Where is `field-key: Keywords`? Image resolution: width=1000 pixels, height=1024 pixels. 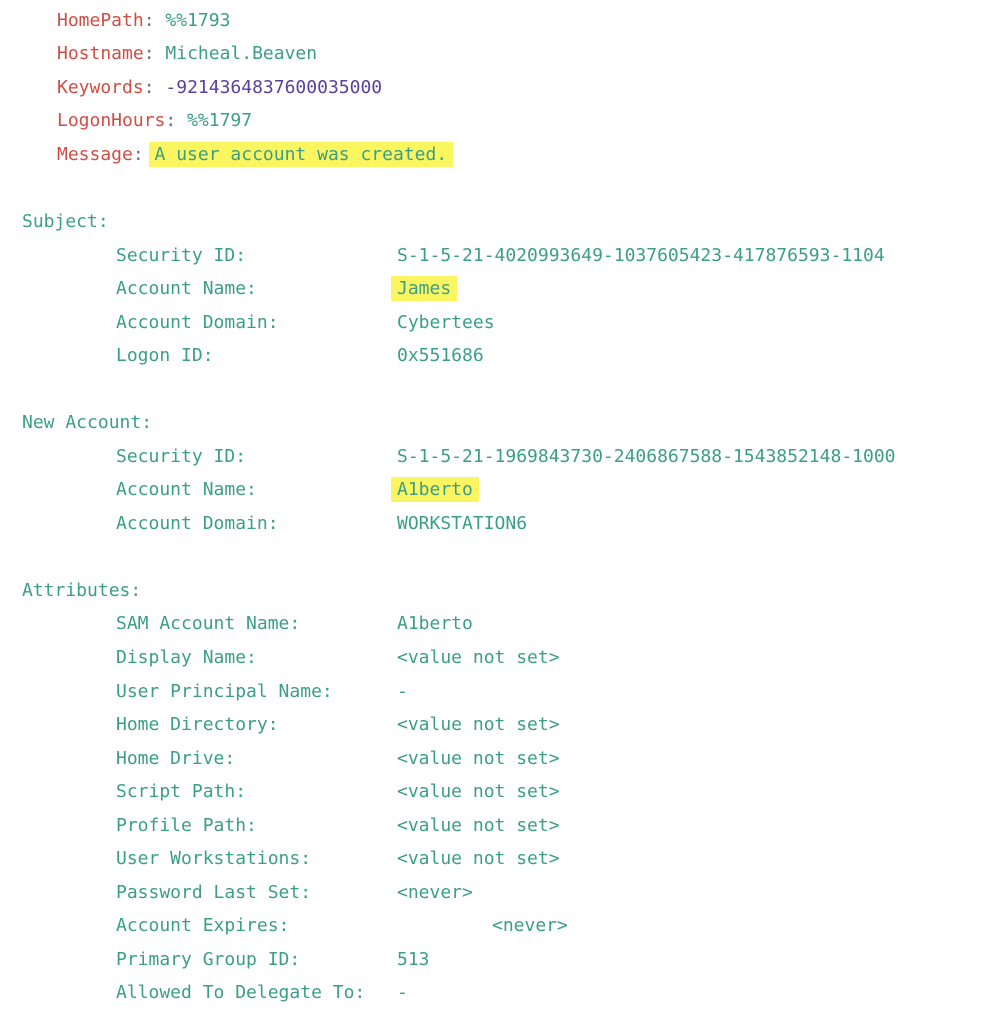 field-key: Keywords is located at coordinates (100, 87).